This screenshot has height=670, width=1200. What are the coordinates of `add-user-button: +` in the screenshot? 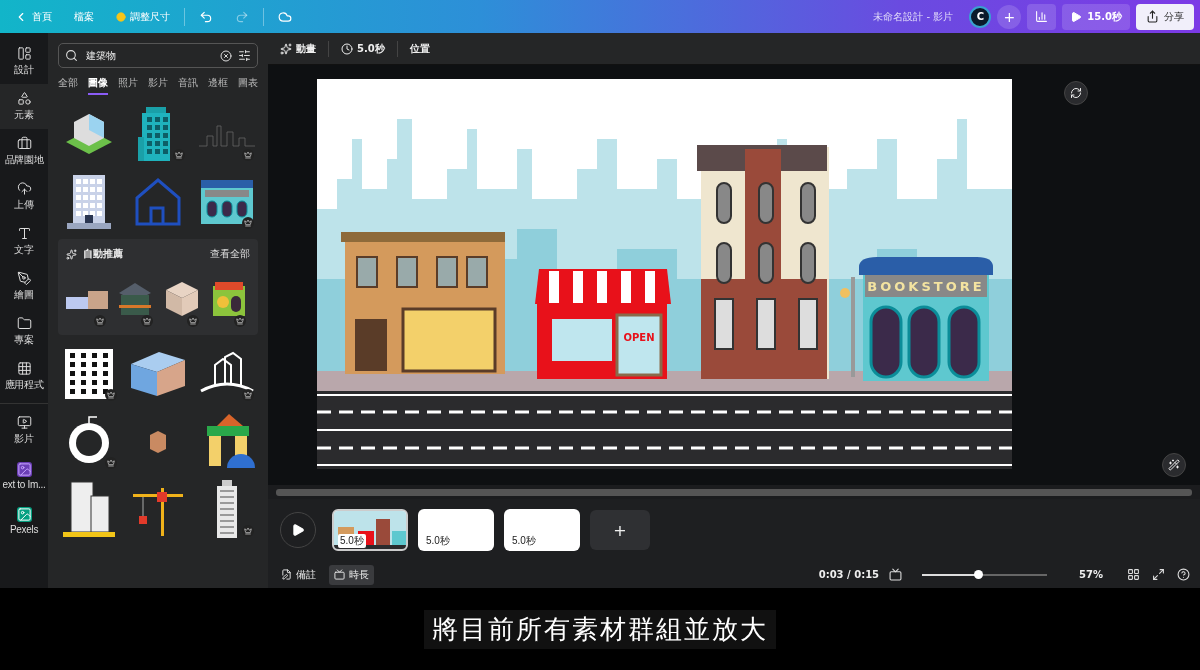 It's located at (1009, 16).